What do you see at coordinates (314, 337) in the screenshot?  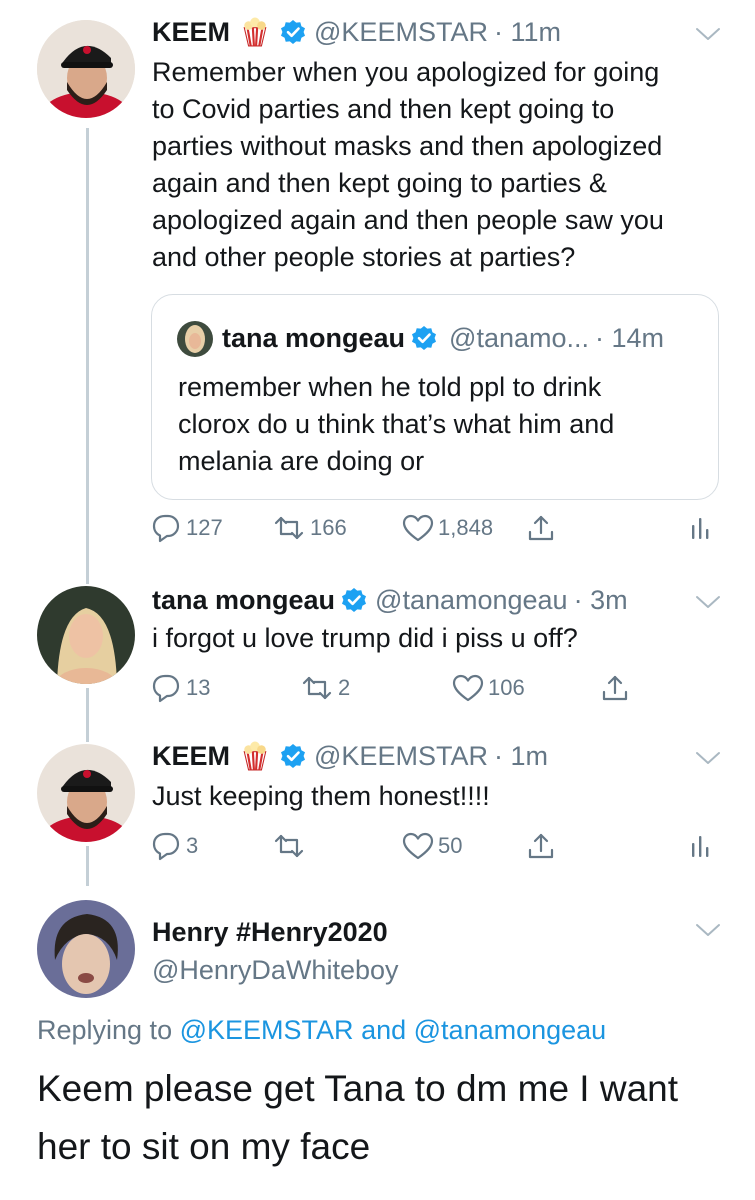 I see `quote-name: tana mongeau` at bounding box center [314, 337].